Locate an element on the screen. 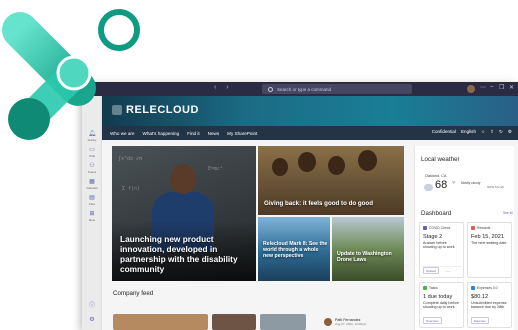 The height and width of the screenshot is (330, 518). teams-icon: ⚇ is located at coordinates (92, 166).